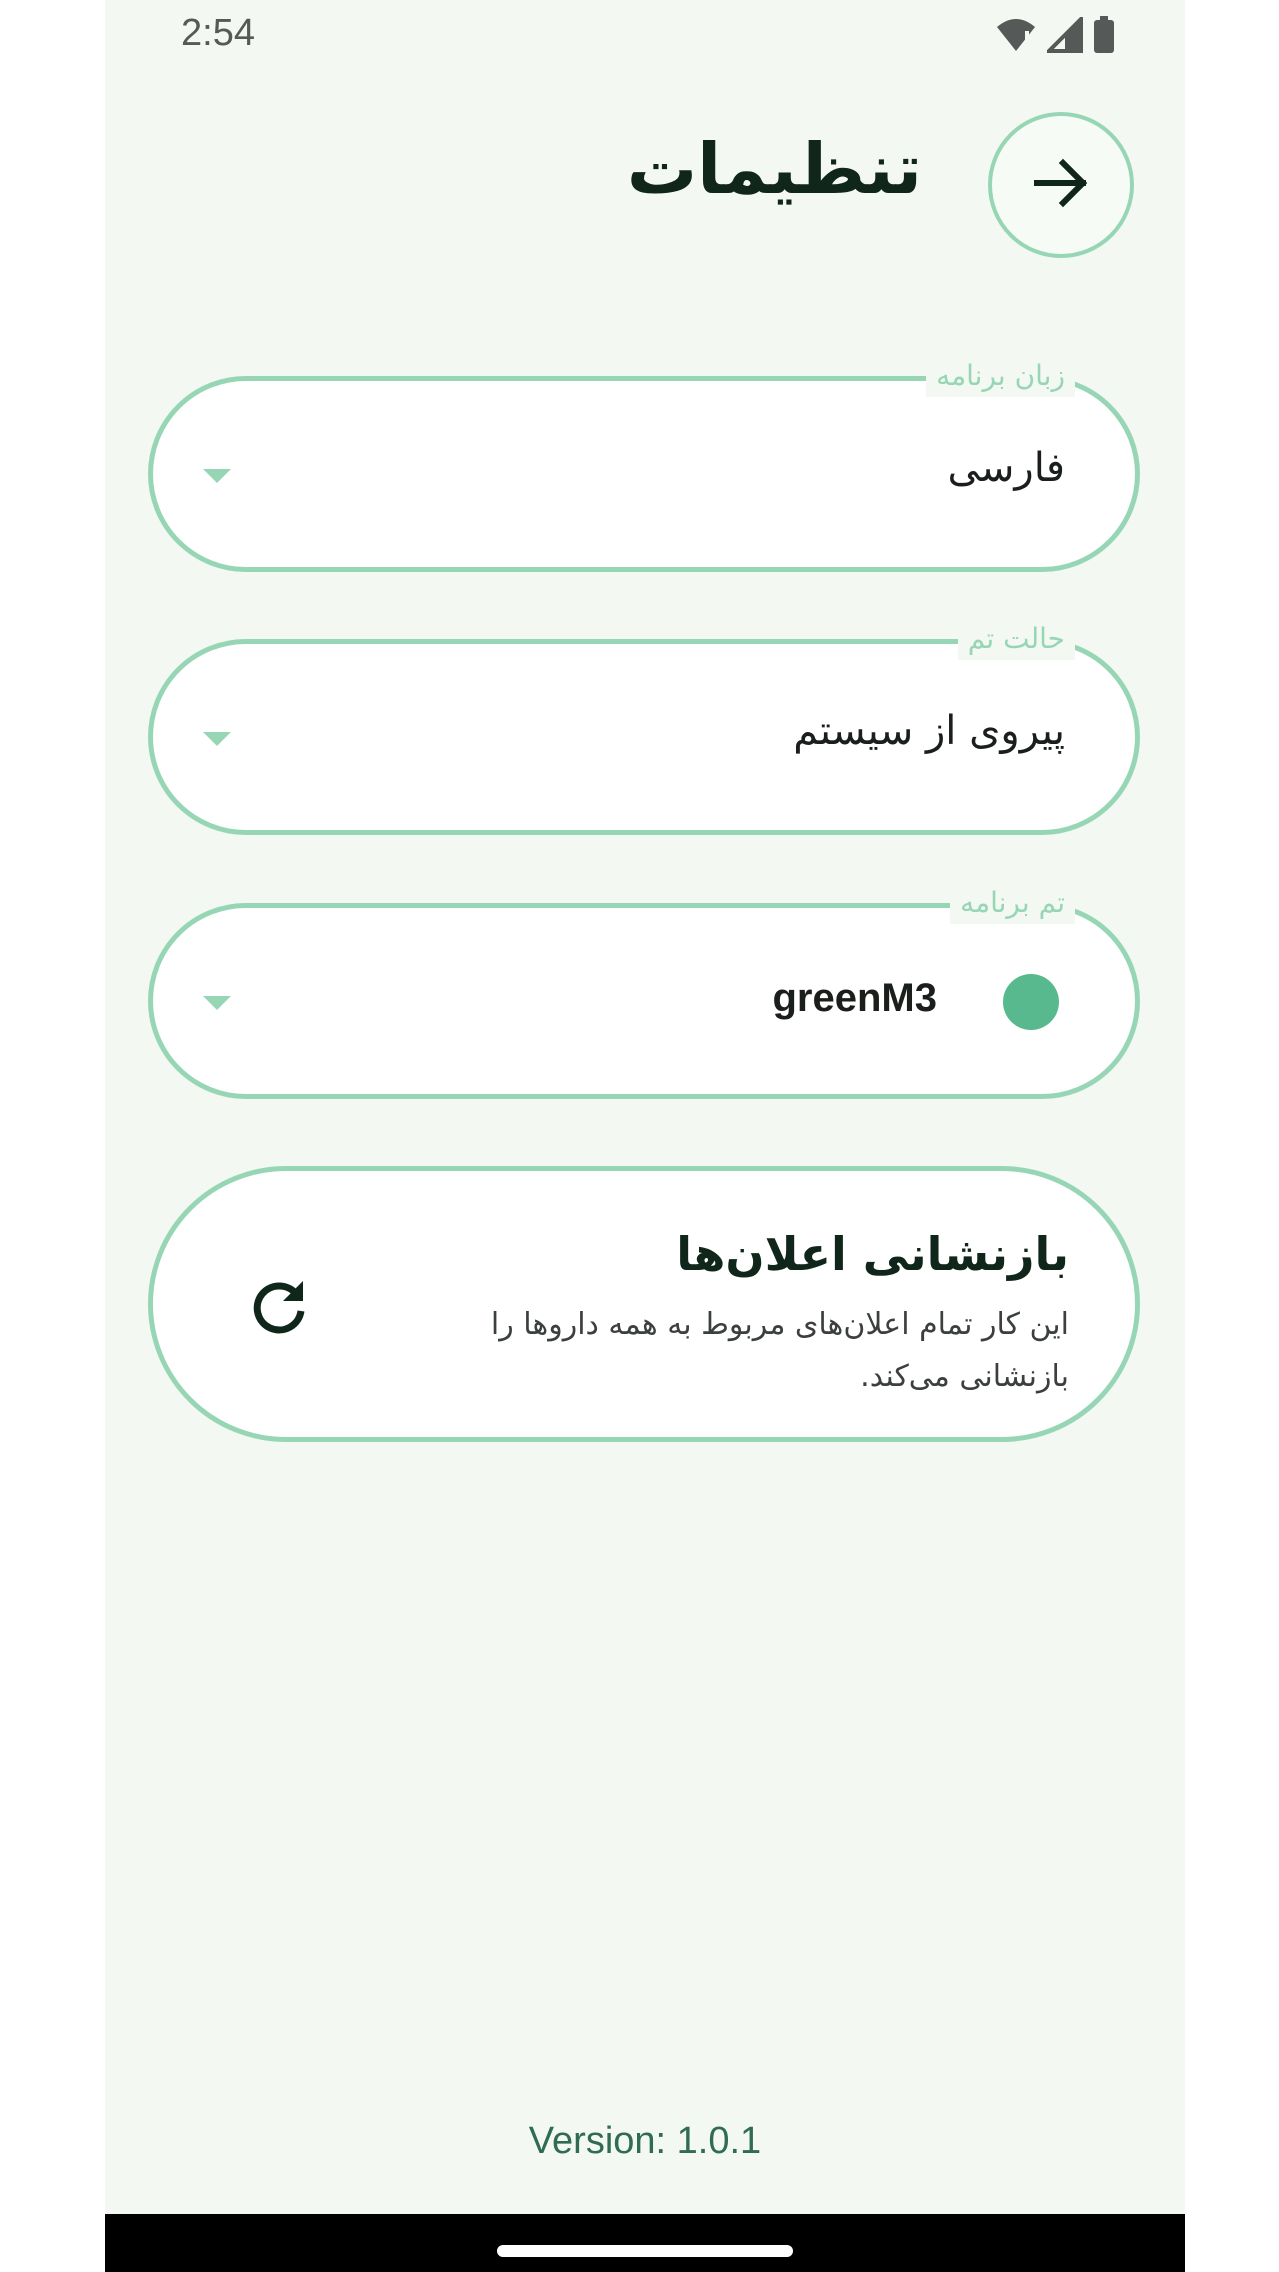 Image resolution: width=1279 pixels, height=2272 pixels. Describe the element at coordinates (644, 726) in the screenshot. I see `theme-mode-dropdown: حالت تم پیروی از سیستم` at that location.